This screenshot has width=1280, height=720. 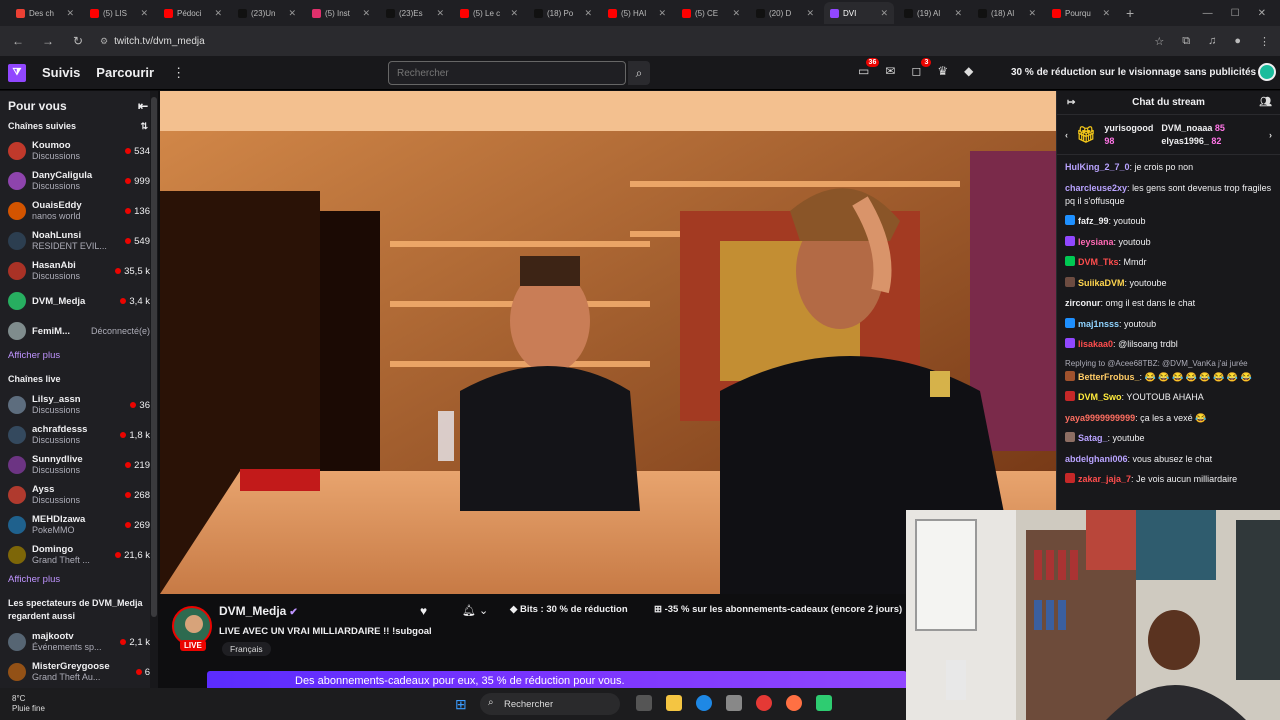 What do you see at coordinates (61, 72) in the screenshot?
I see `nav-following: Suivis` at bounding box center [61, 72].